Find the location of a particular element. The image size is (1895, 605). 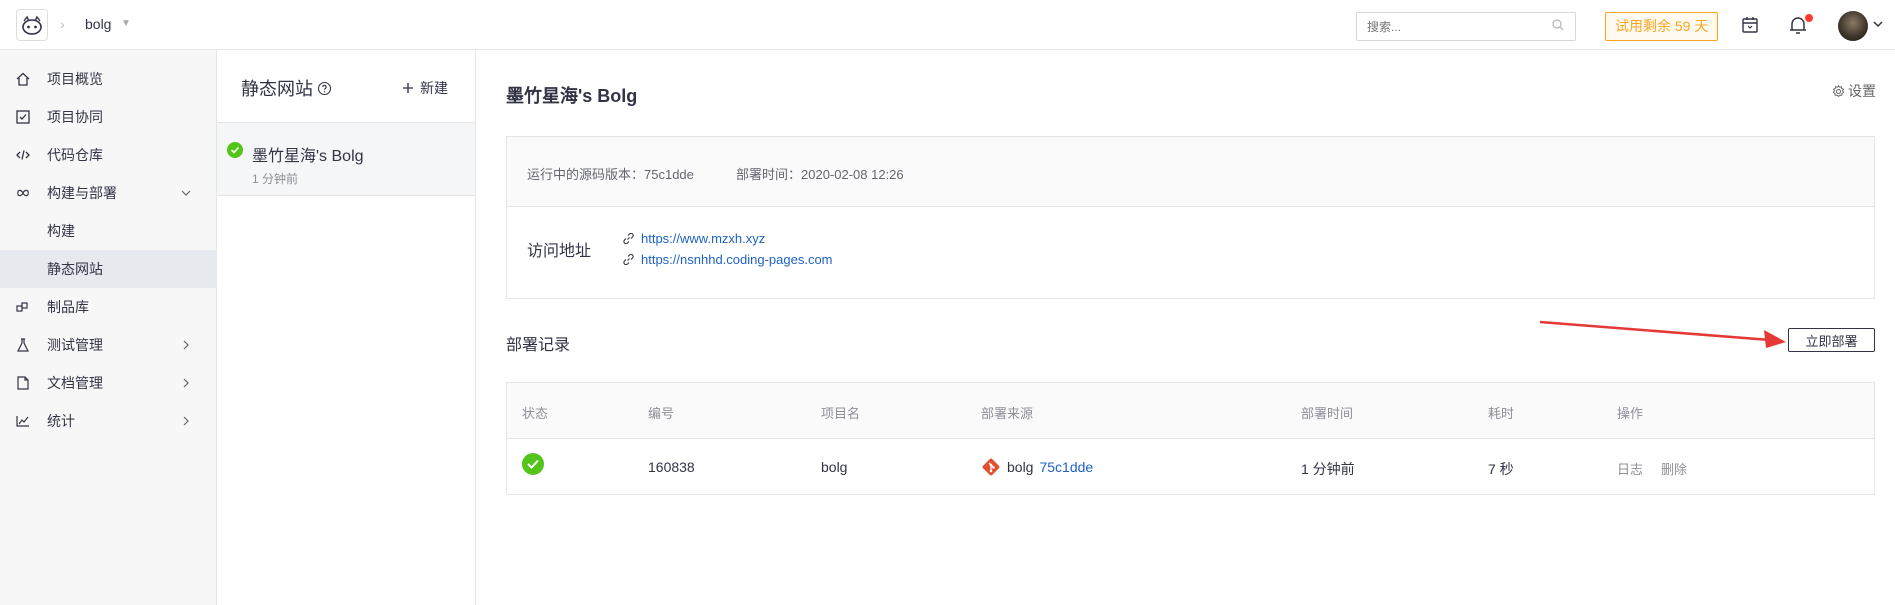

notification-dot is located at coordinates (1809, 18).